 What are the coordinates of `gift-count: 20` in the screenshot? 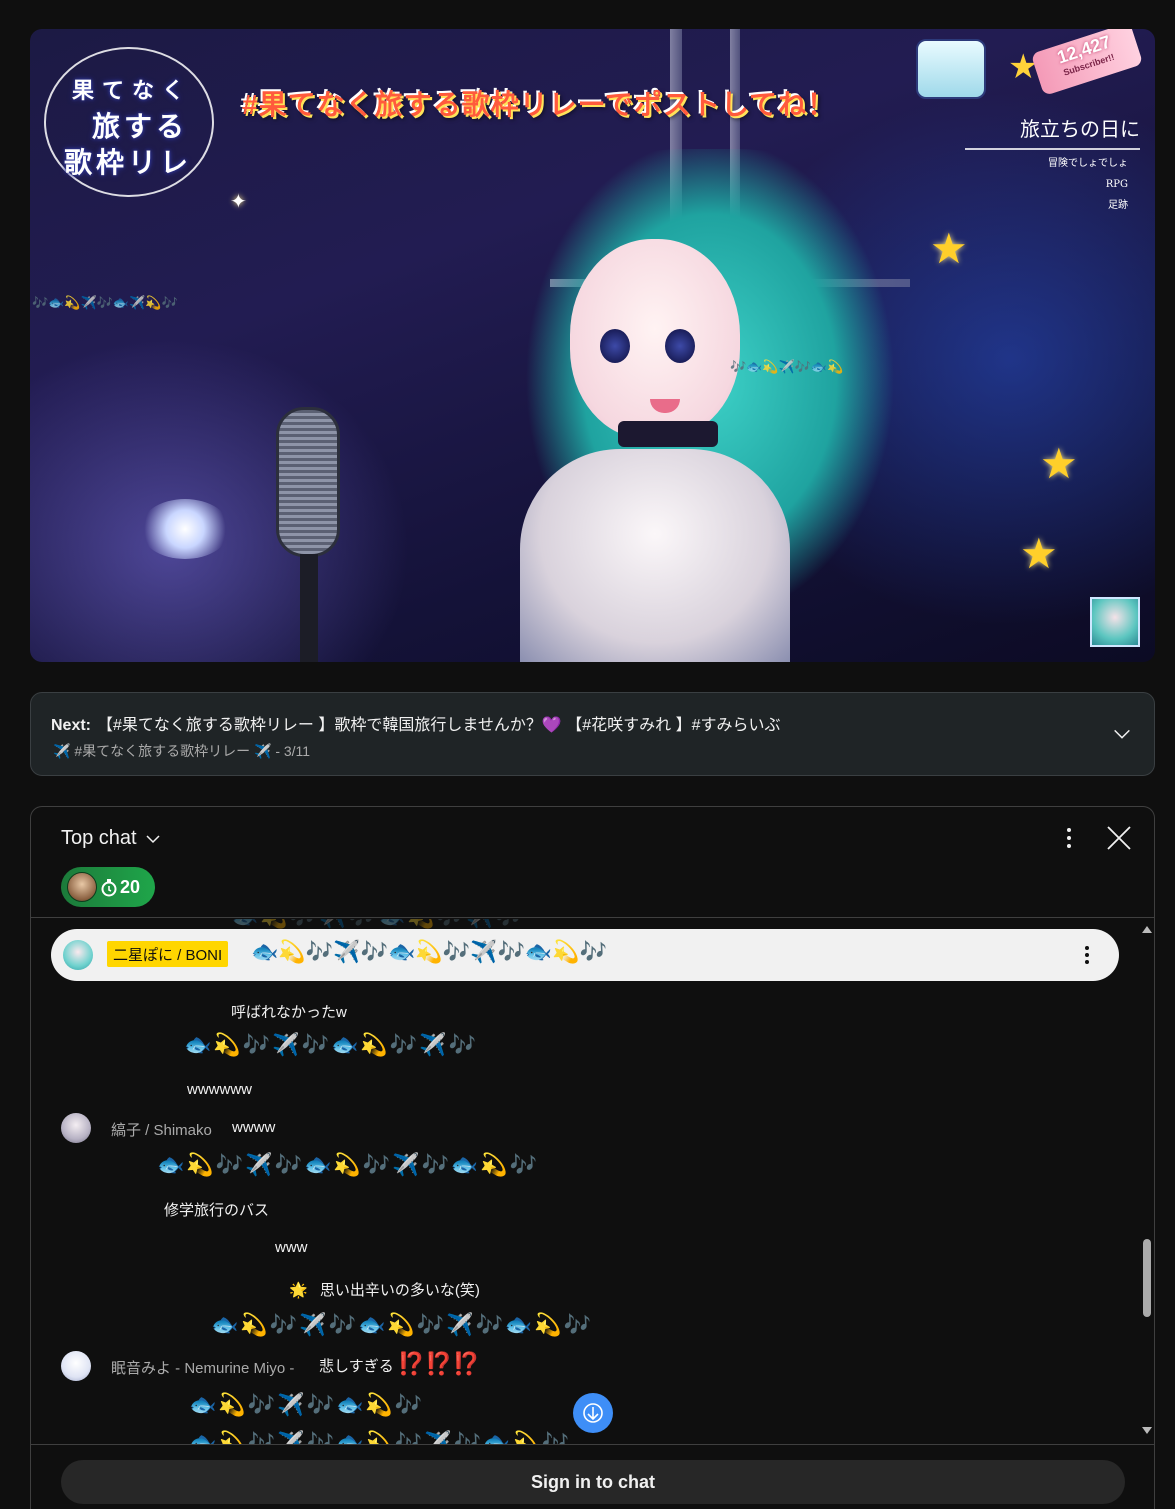 It's located at (130, 887).